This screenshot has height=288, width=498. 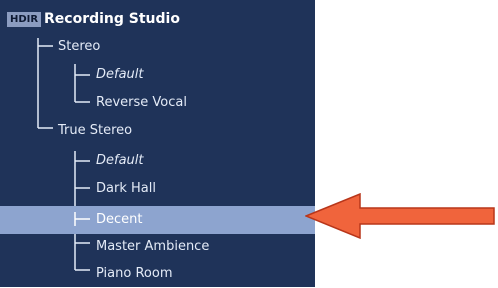 I want to click on root-title: Recording Studio, so click(x=112, y=19).